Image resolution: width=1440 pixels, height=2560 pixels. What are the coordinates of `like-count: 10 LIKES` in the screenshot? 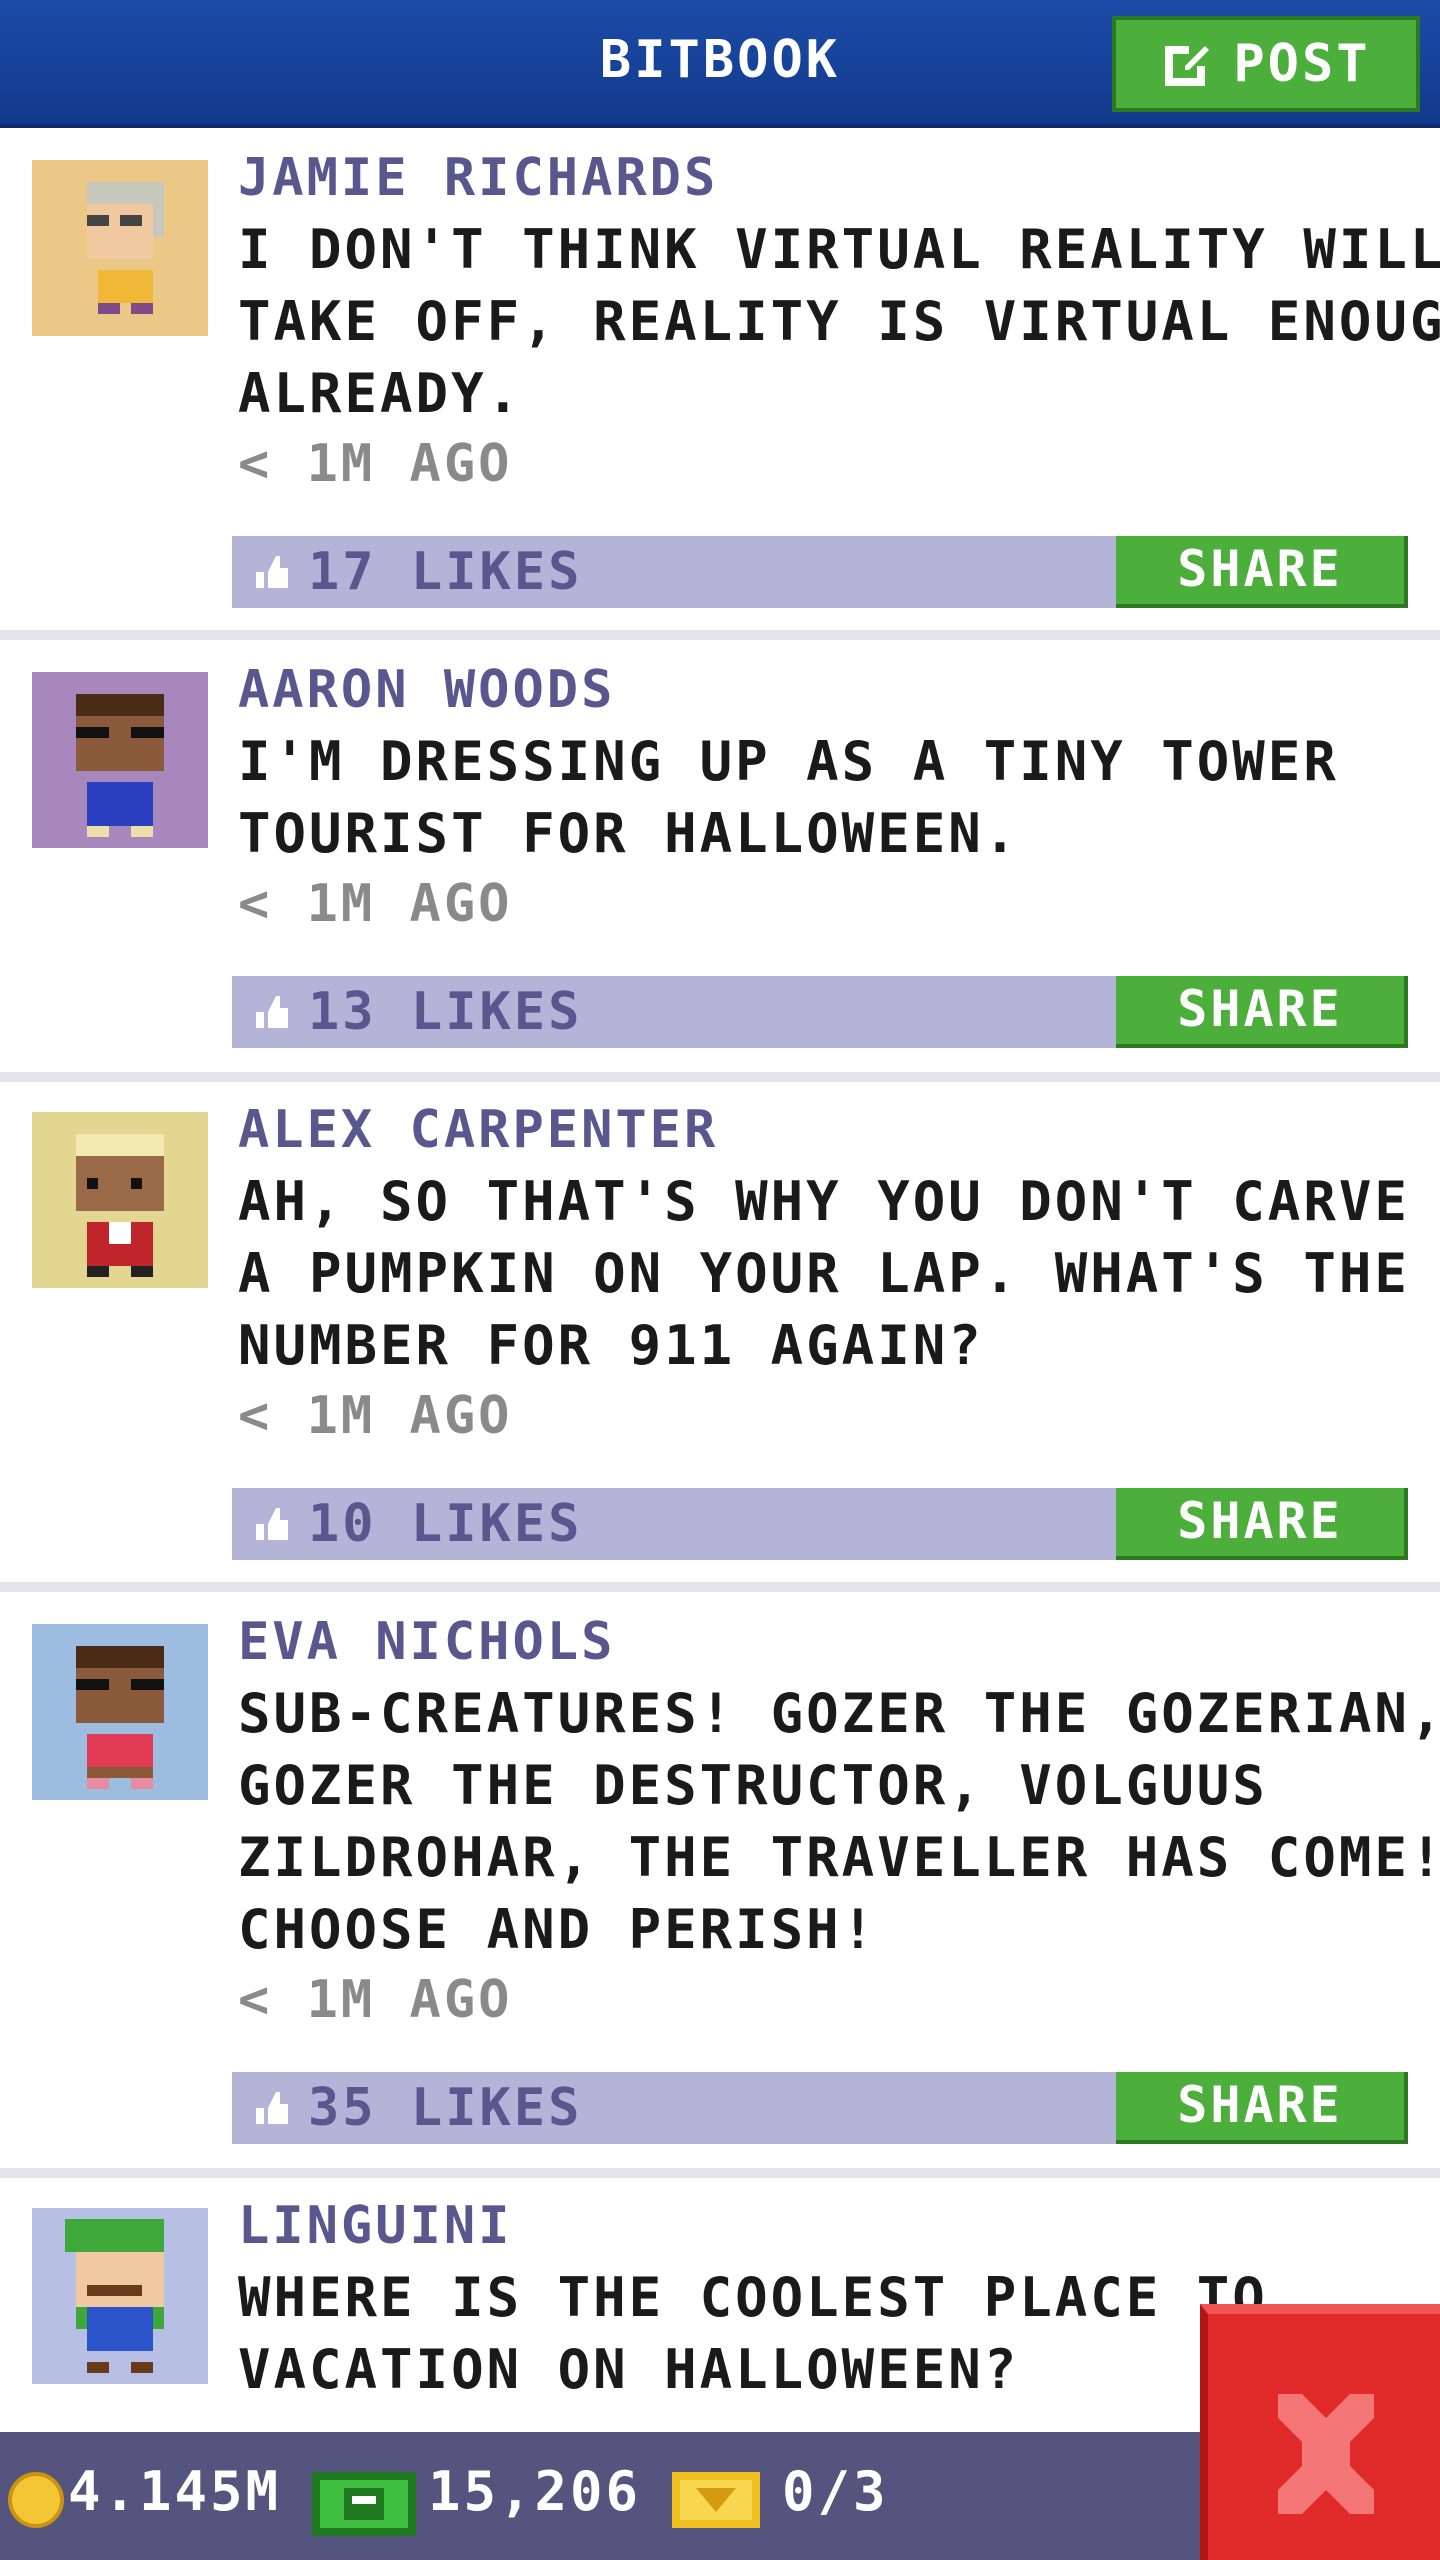 It's located at (445, 1524).